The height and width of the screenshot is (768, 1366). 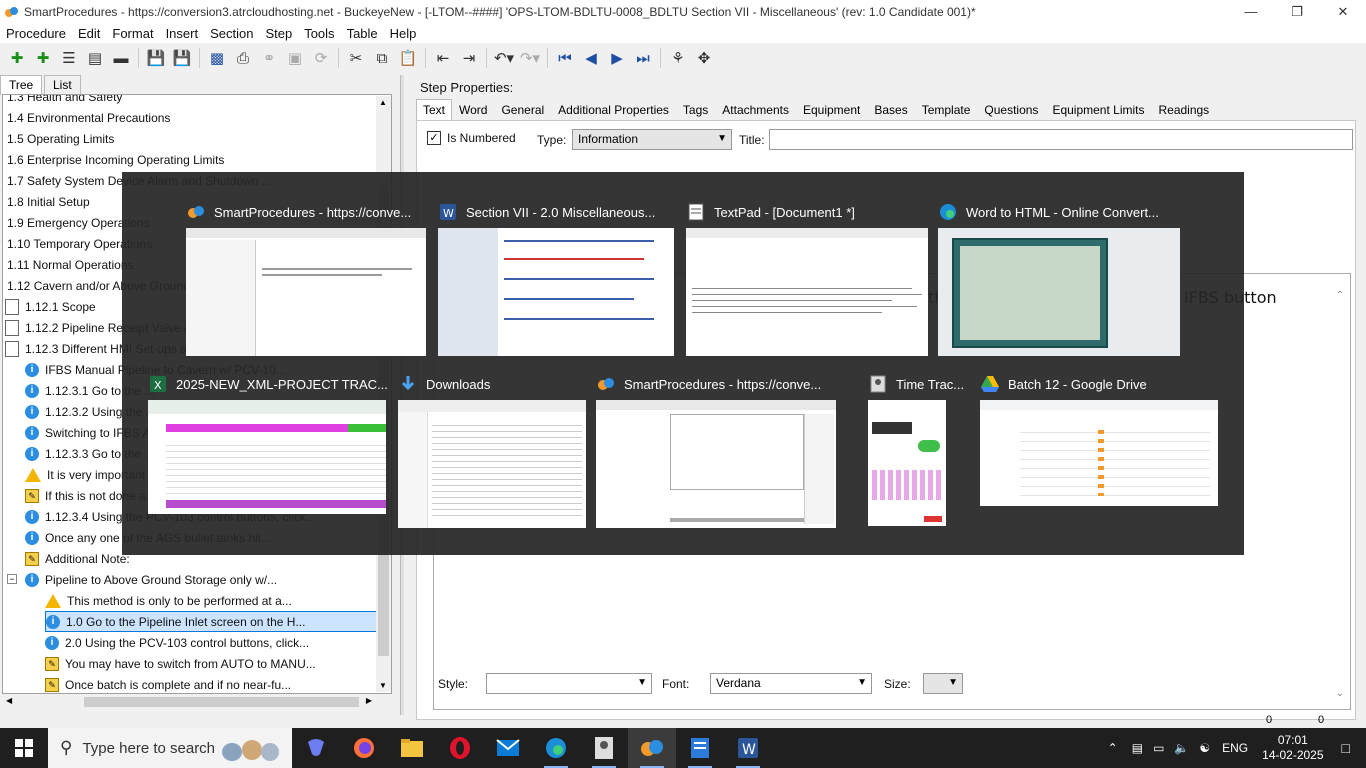 I want to click on save-button: 💾, so click(x=182, y=58).